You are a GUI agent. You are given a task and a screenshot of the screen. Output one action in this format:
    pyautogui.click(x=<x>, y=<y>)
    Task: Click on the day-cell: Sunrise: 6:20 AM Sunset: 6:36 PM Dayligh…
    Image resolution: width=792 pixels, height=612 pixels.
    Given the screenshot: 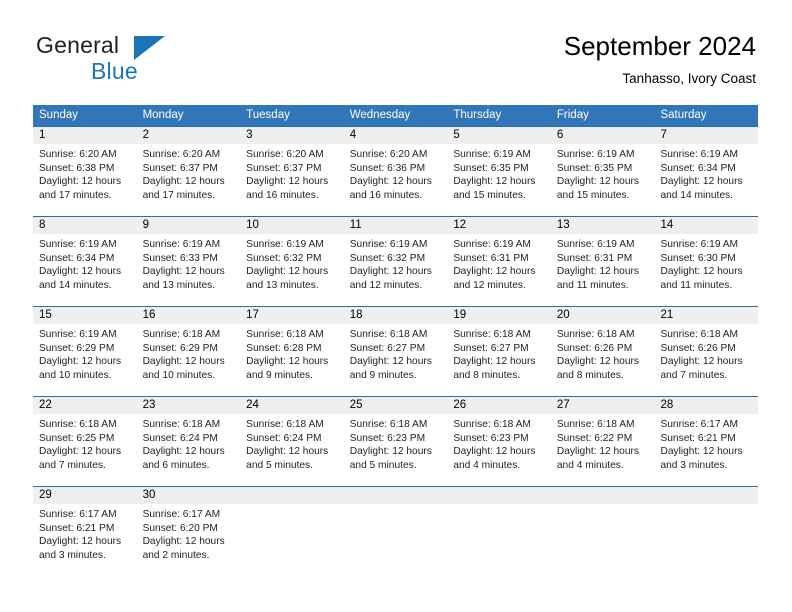 What is the action you would take?
    pyautogui.click(x=396, y=180)
    